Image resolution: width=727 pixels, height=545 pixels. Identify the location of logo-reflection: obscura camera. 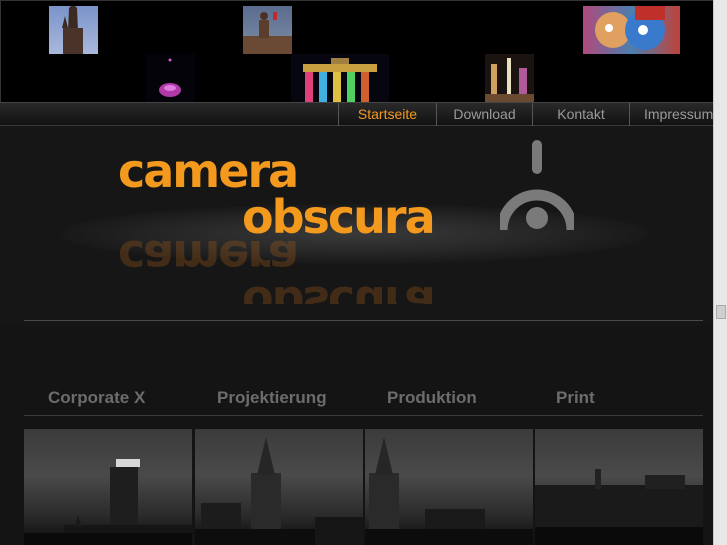
(298, 269).